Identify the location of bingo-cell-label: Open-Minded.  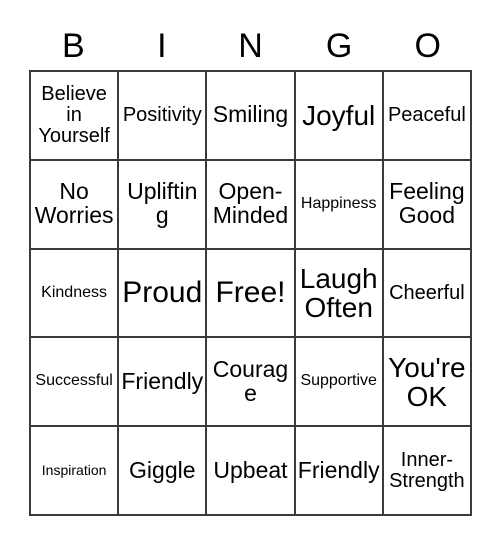
(250, 203).